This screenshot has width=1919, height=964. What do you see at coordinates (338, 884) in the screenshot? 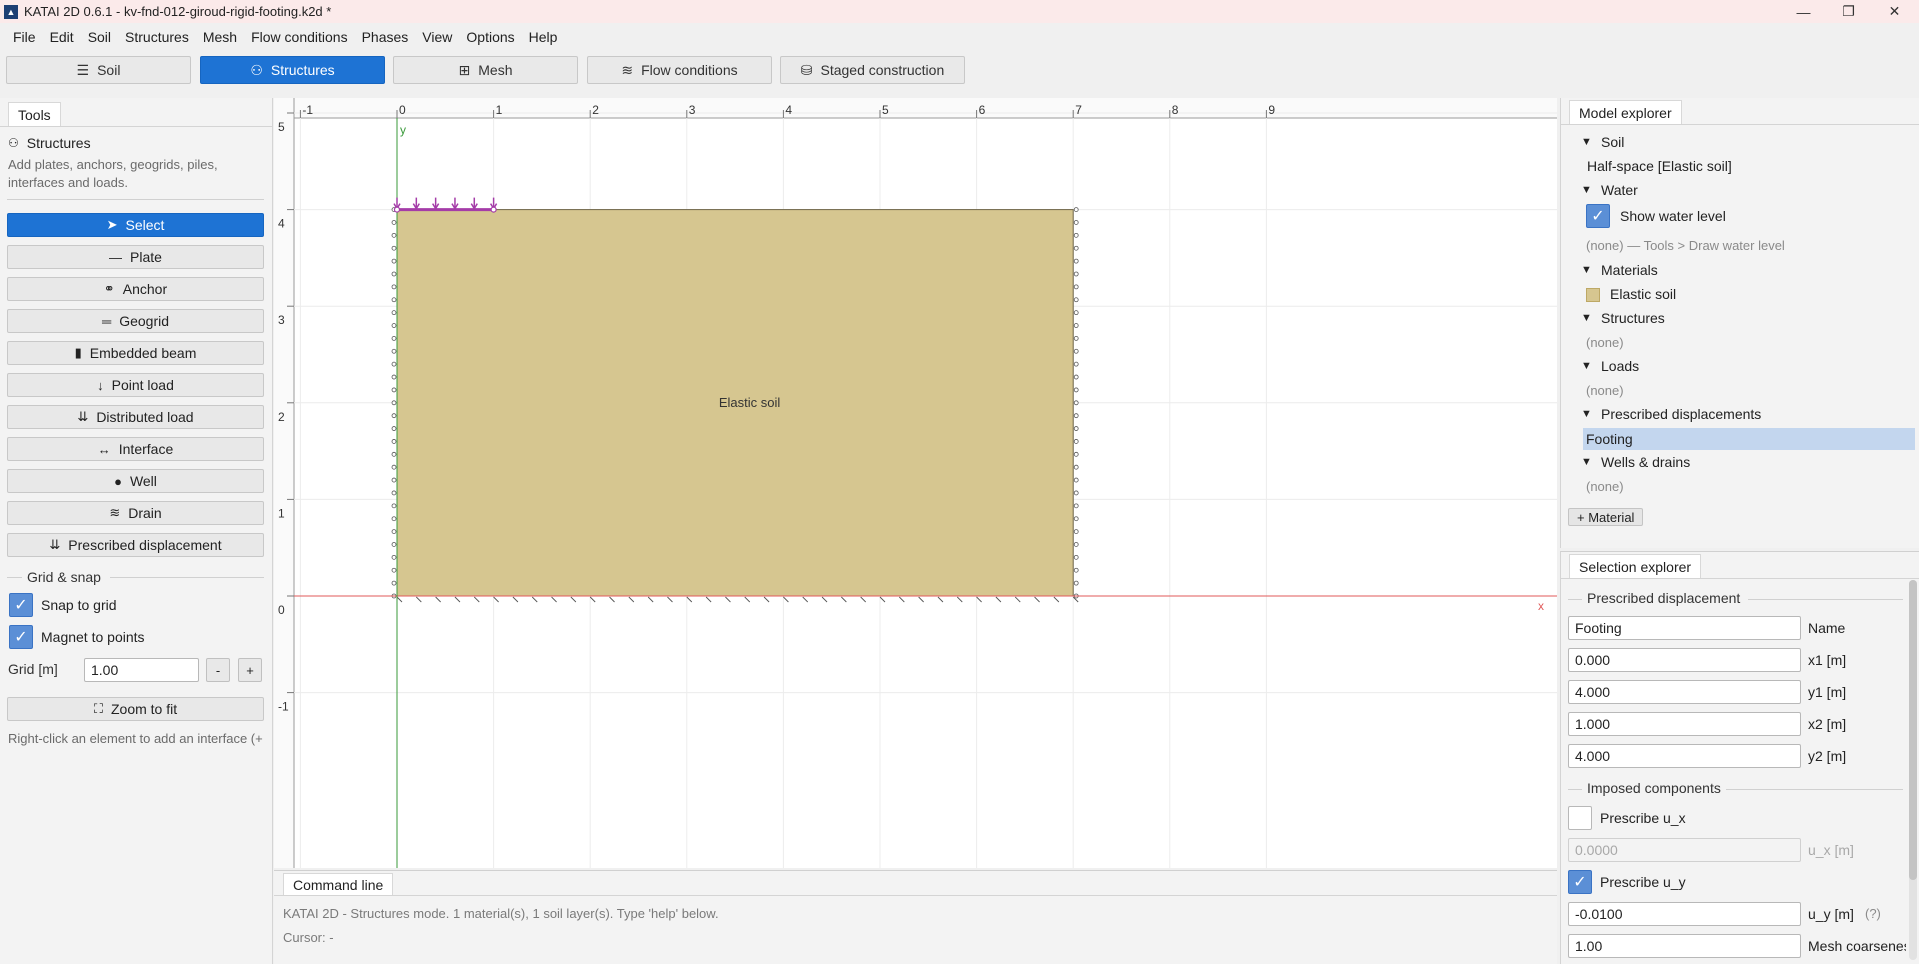
I see `tab-command-line: Command line` at bounding box center [338, 884].